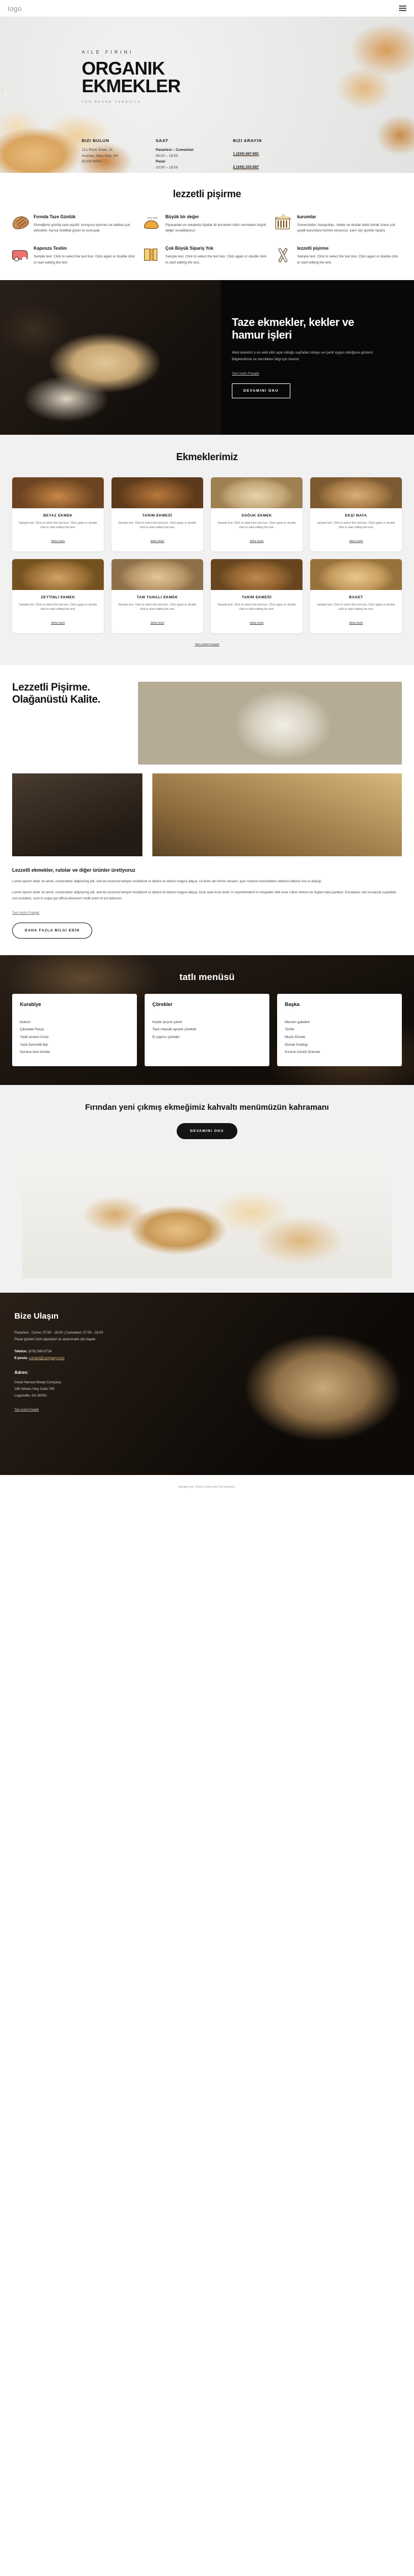  Describe the element at coordinates (38, 1383) in the screenshot. I see `address-line: Great Harvest Bread Company` at that location.